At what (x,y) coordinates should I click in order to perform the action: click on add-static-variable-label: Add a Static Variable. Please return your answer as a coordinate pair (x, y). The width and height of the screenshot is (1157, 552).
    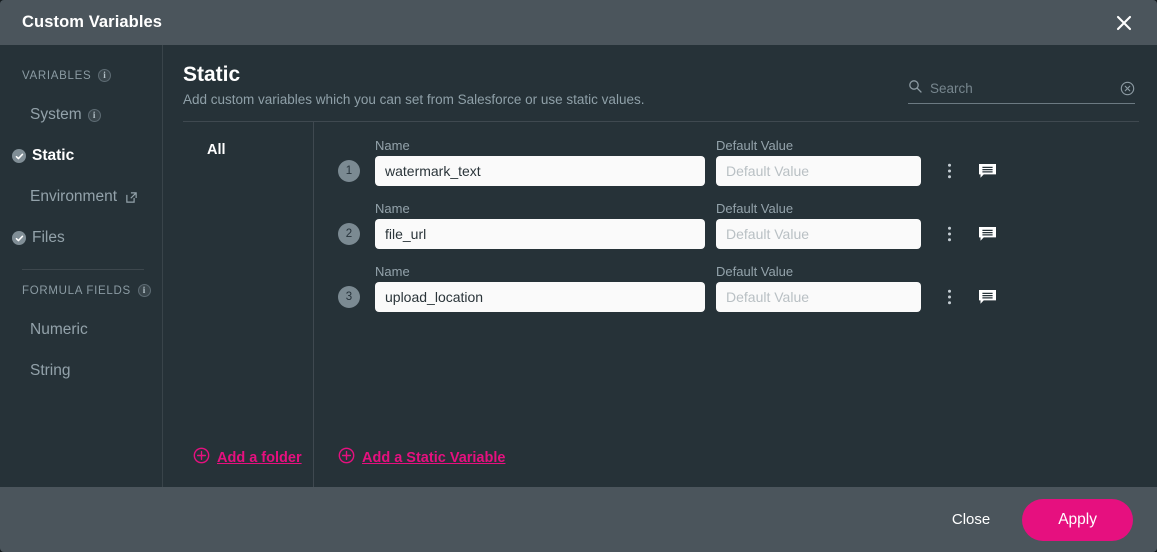
    Looking at the image, I should click on (434, 457).